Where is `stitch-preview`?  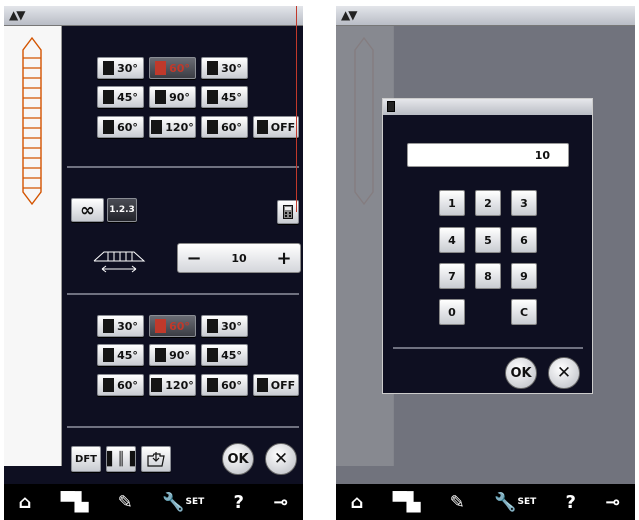 stitch-preview is located at coordinates (32, 121).